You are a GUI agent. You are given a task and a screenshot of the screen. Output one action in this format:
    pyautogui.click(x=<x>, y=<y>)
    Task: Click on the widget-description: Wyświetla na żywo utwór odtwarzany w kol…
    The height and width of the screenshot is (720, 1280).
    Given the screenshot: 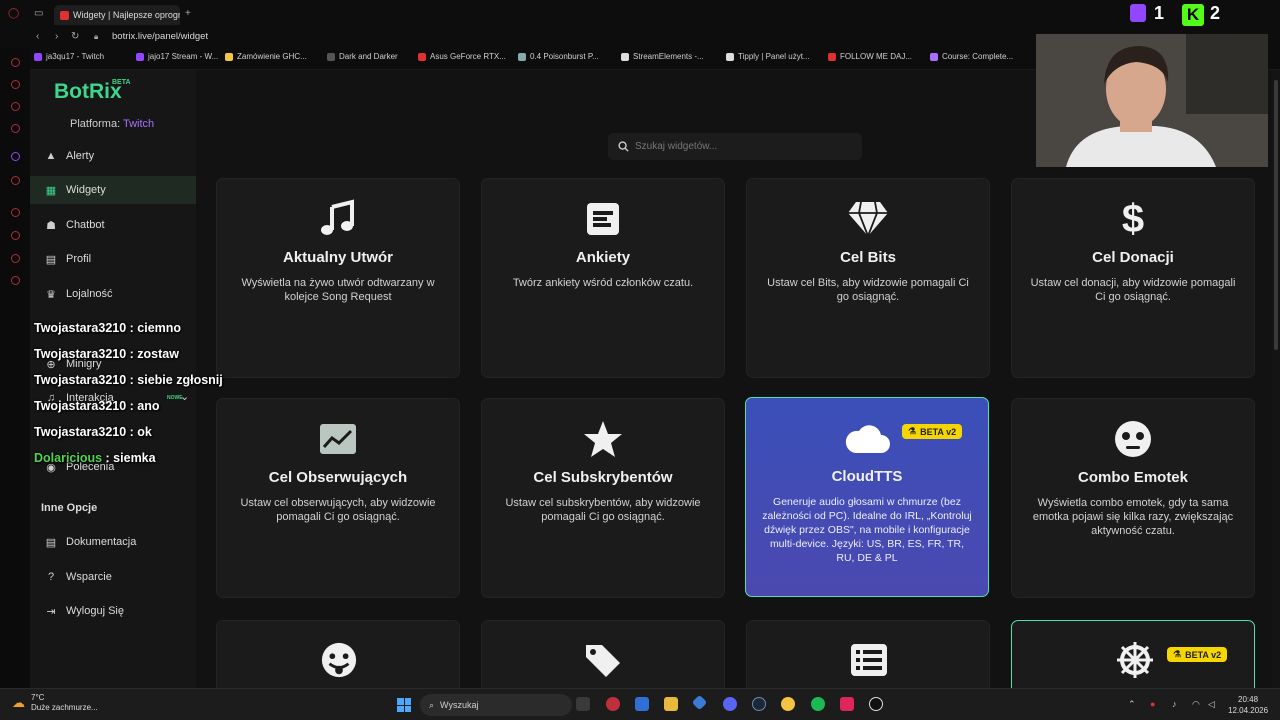 What is the action you would take?
    pyautogui.click(x=338, y=290)
    